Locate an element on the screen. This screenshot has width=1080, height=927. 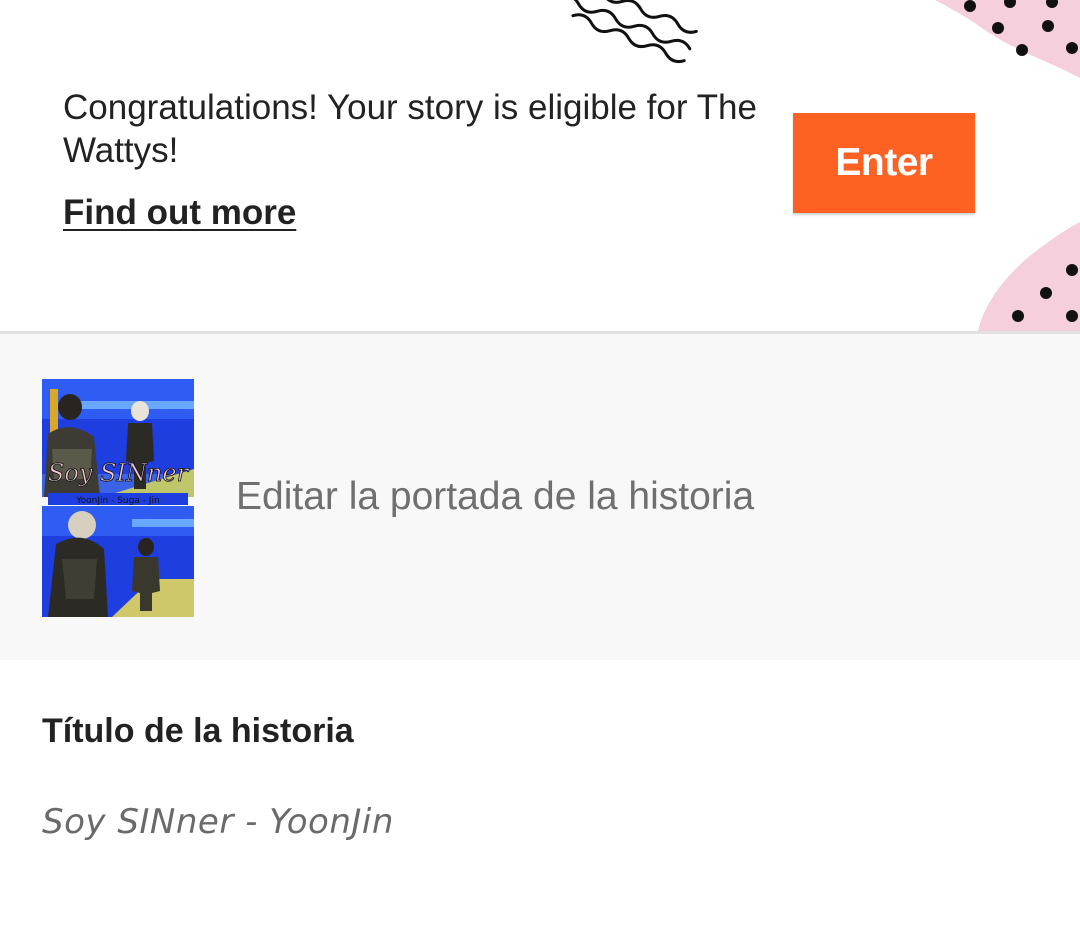
pink-blob-top is located at coordinates (1007, 39).